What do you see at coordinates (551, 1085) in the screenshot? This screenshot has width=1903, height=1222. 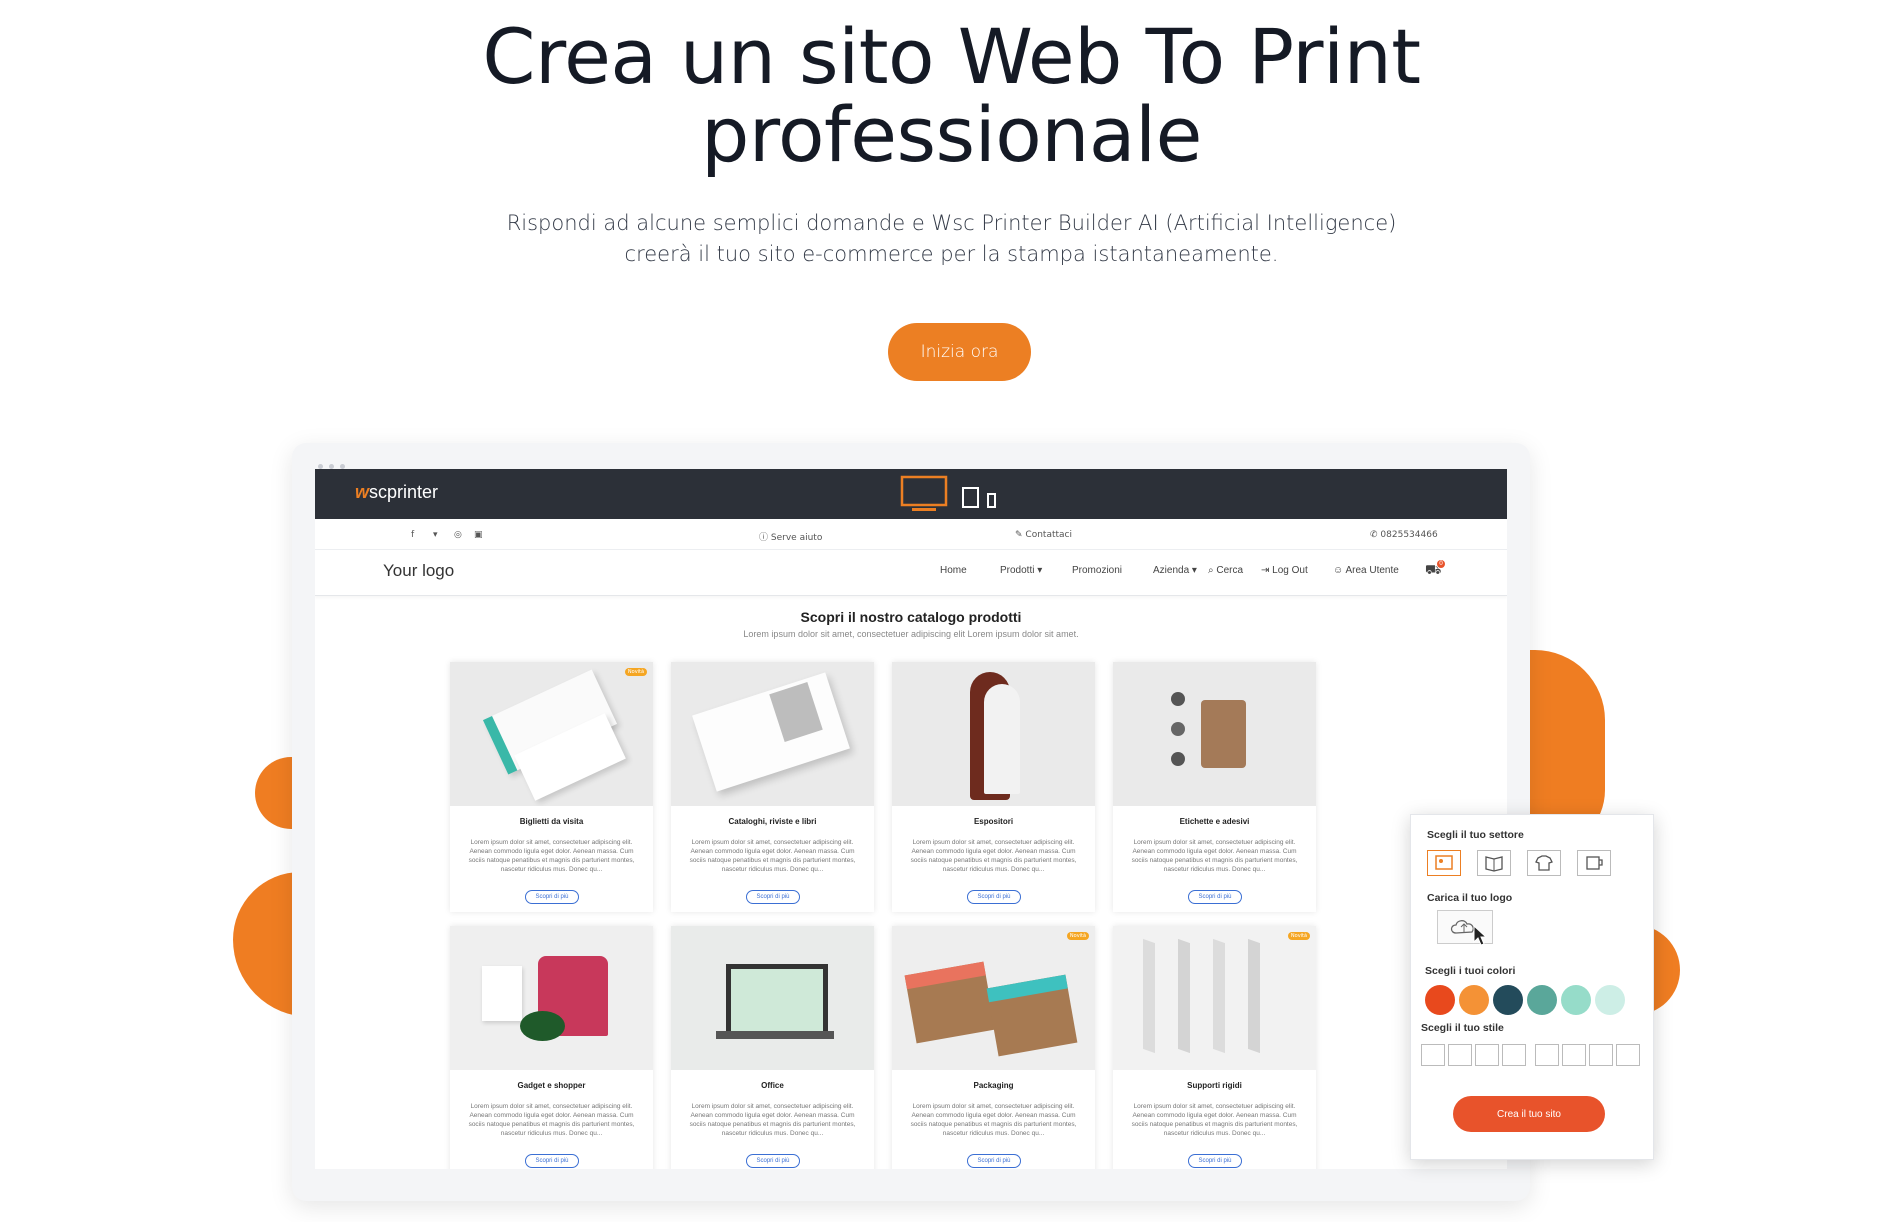 I see `product-name: Gadget e shopper` at bounding box center [551, 1085].